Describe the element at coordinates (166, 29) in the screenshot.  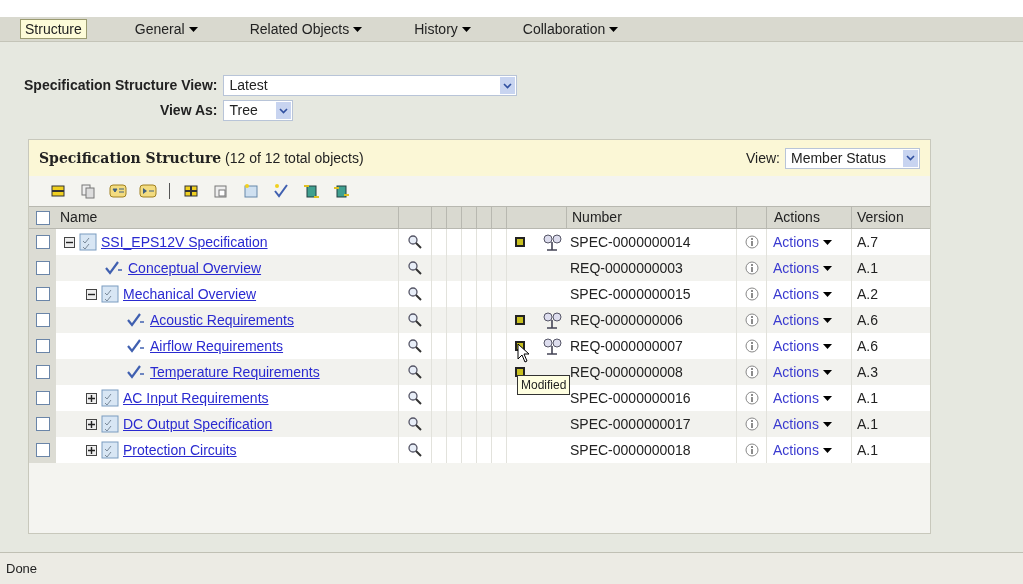
I see `menu-item: General` at that location.